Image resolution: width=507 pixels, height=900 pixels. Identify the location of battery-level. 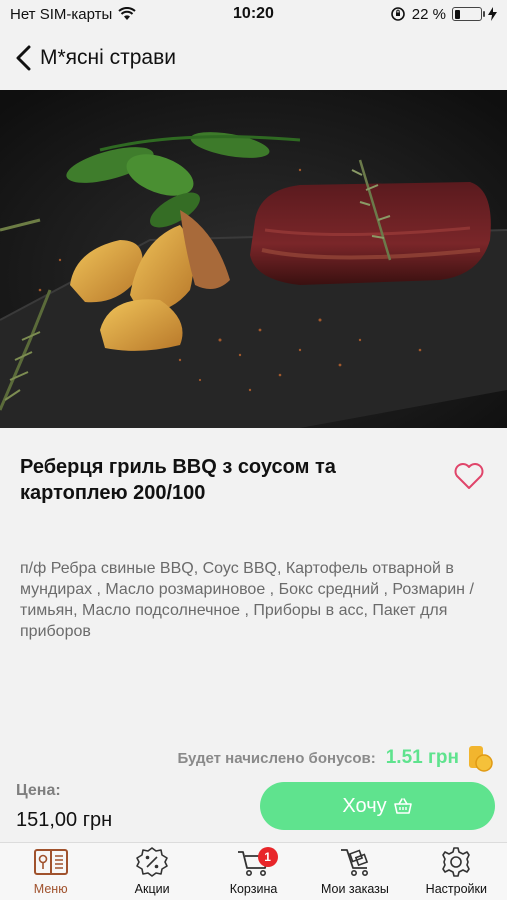
(457, 14).